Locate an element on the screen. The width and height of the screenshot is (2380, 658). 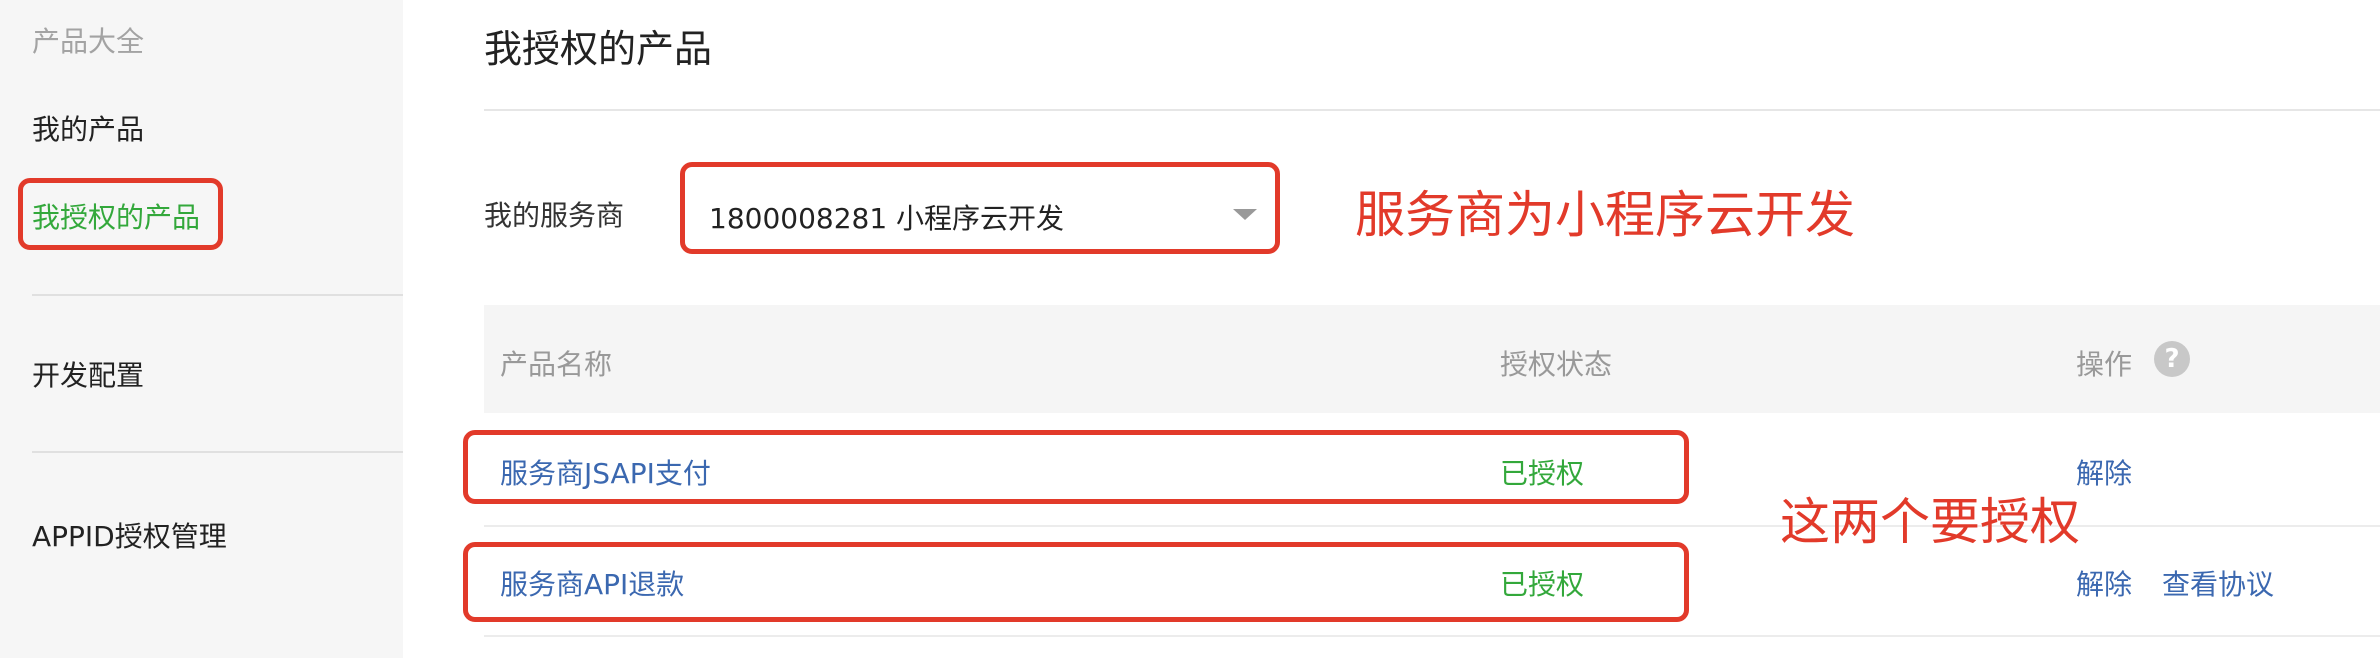
sidebar-item-my-products: 我的产品 is located at coordinates (88, 128).